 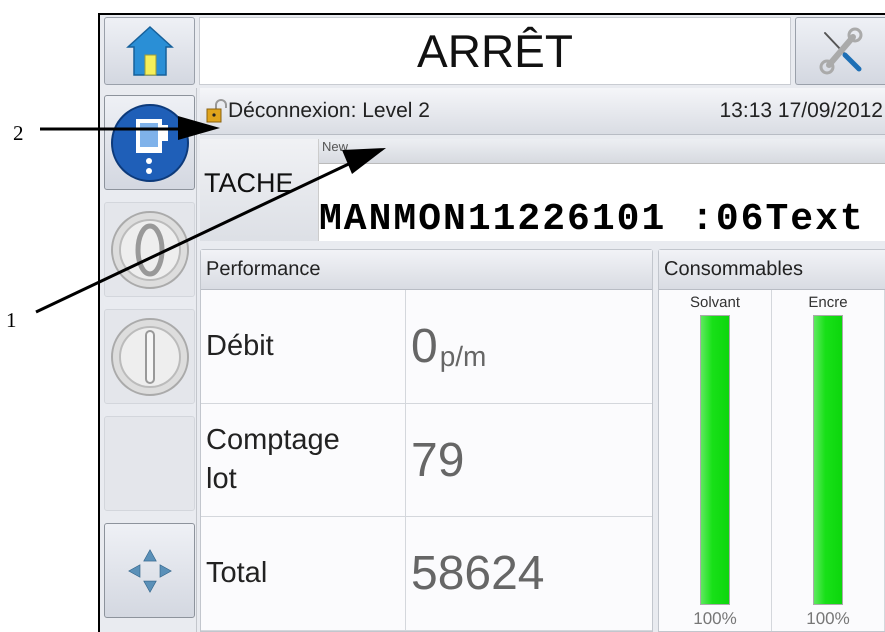 I want to click on start-icon, so click(x=150, y=356).